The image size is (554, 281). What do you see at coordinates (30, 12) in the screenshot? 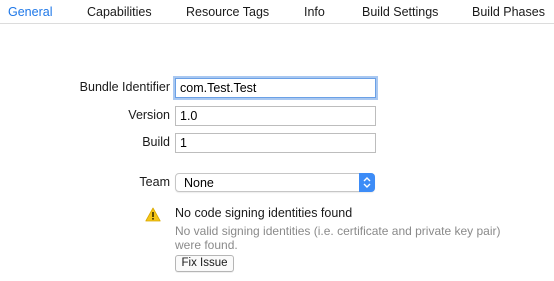
I see `tab-general: General` at bounding box center [30, 12].